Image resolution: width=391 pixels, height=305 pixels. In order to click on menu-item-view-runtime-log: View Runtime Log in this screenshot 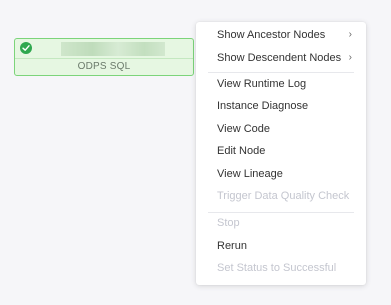, I will do `click(281, 84)`.